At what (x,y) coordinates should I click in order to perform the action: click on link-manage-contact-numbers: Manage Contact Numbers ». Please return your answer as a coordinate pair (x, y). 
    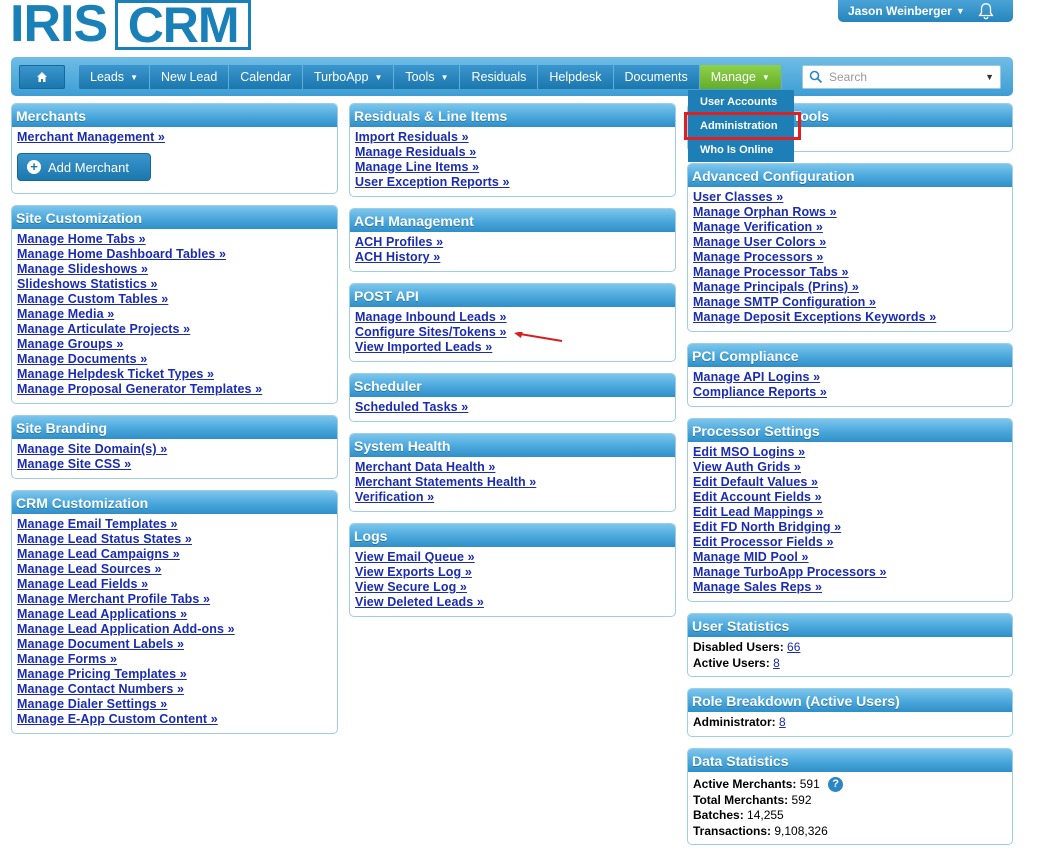
    Looking at the image, I should click on (174, 689).